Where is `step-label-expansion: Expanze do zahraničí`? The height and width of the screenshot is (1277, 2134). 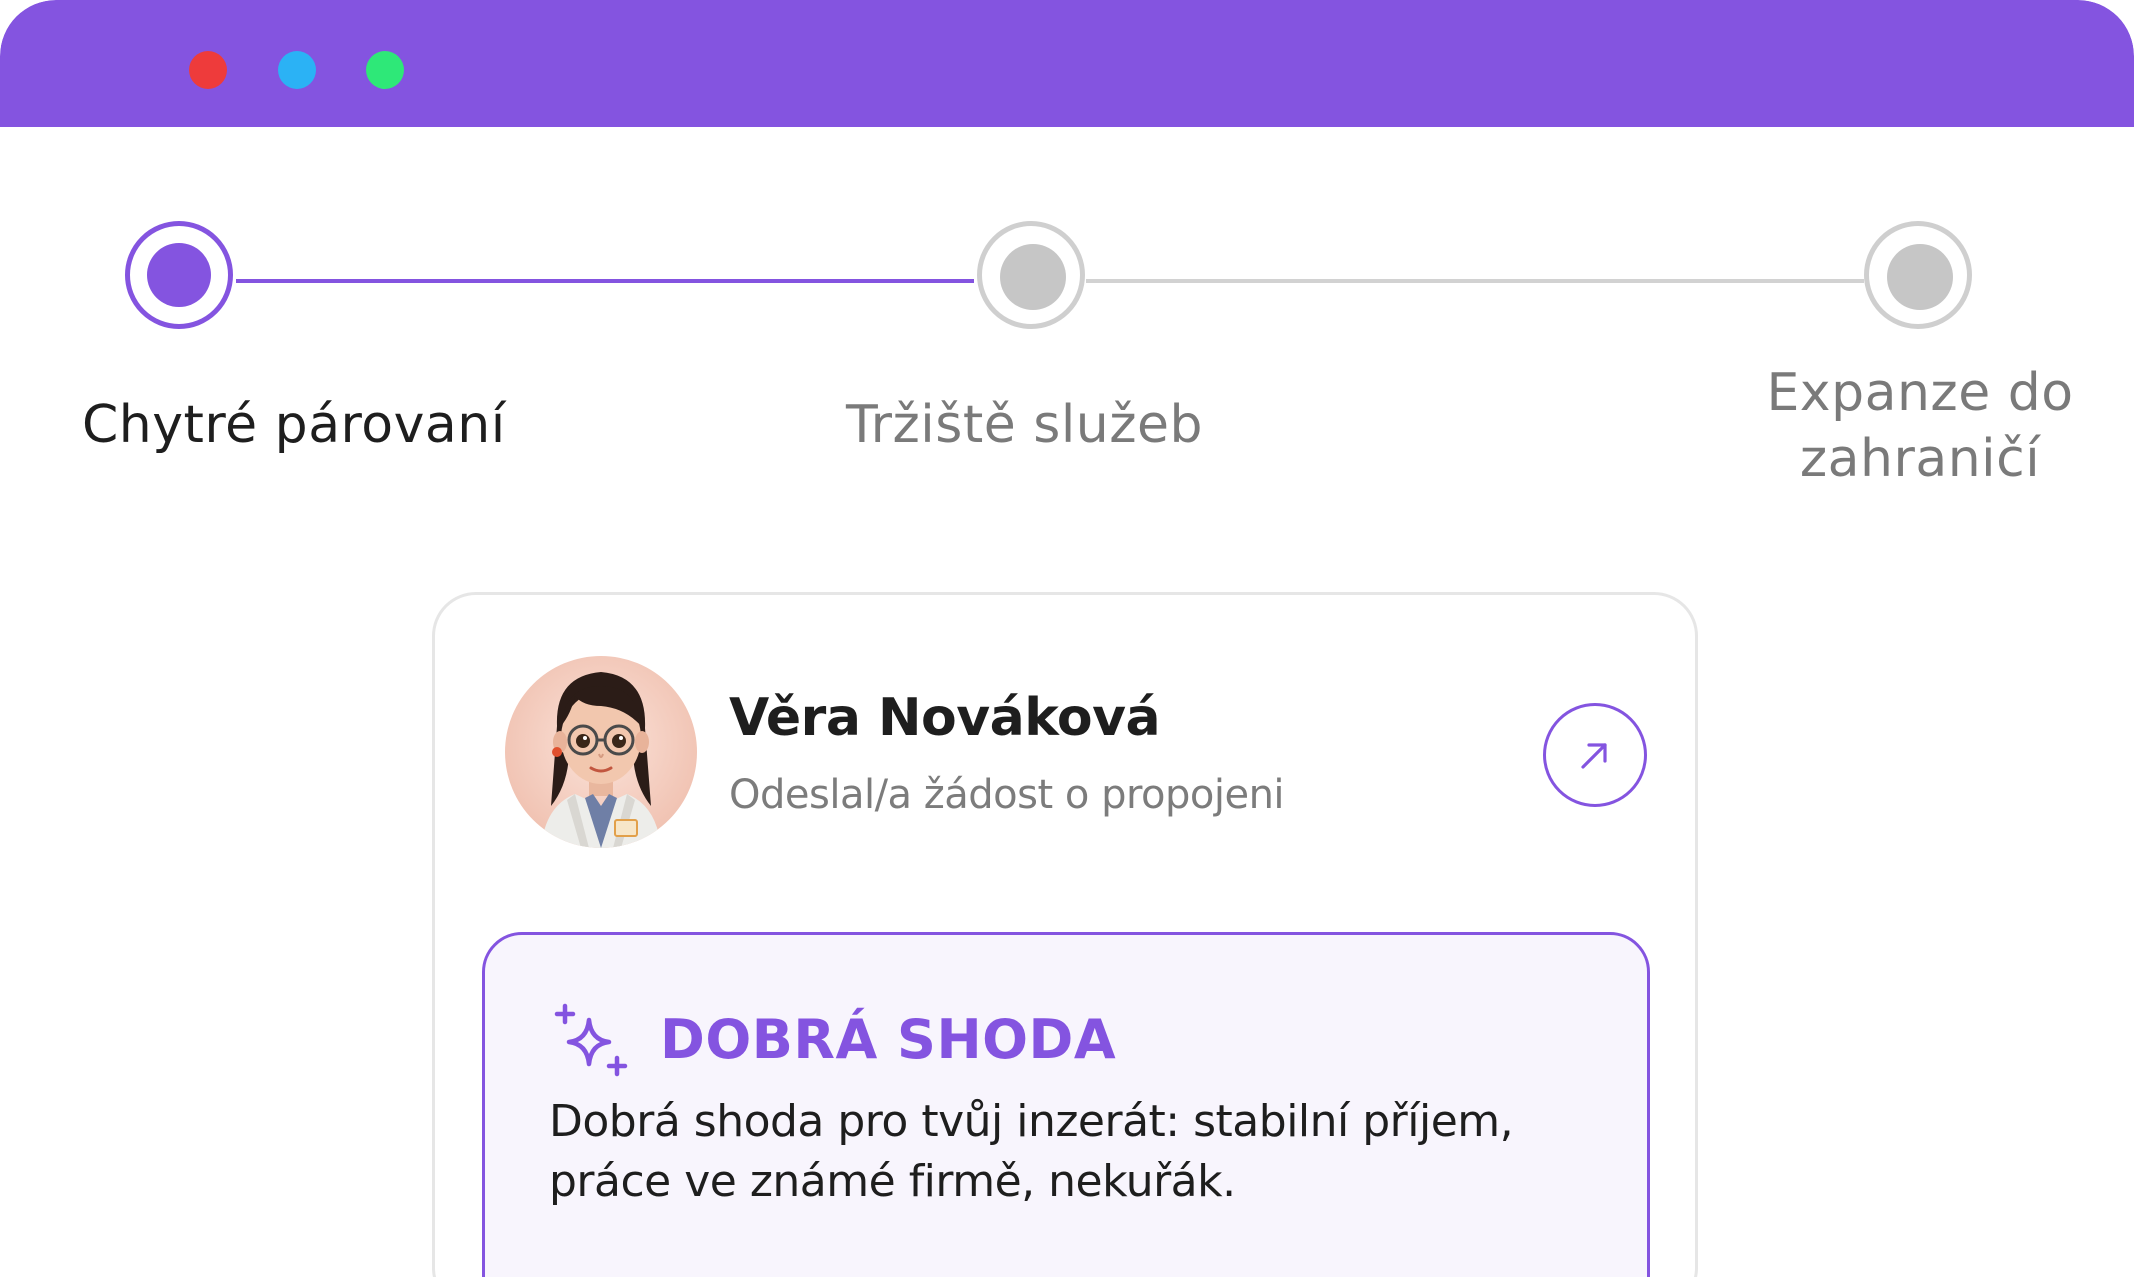
step-label-expansion: Expanze do zahraničí is located at coordinates (1920, 426).